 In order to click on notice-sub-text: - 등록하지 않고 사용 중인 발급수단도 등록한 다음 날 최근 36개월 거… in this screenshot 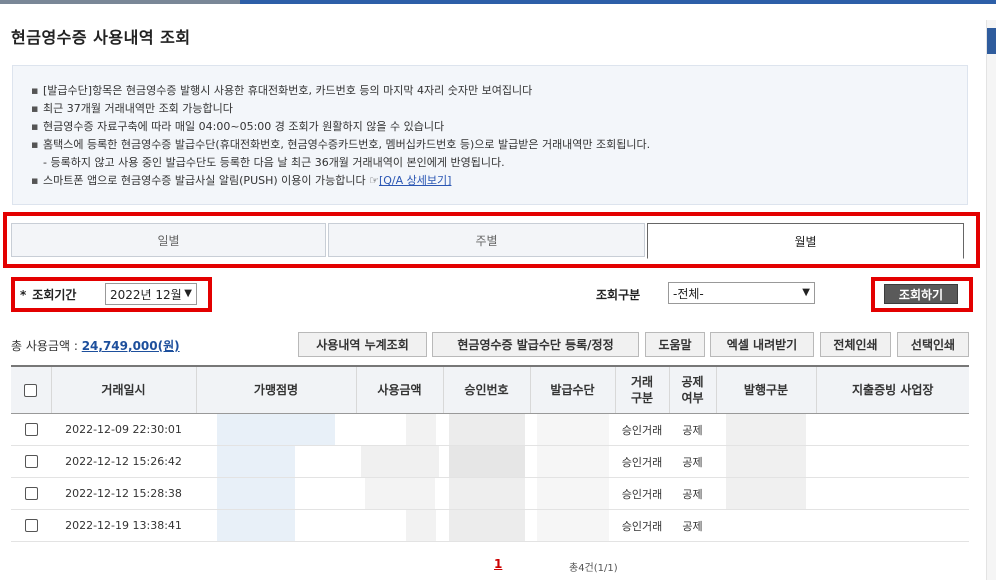, I will do `click(274, 162)`.